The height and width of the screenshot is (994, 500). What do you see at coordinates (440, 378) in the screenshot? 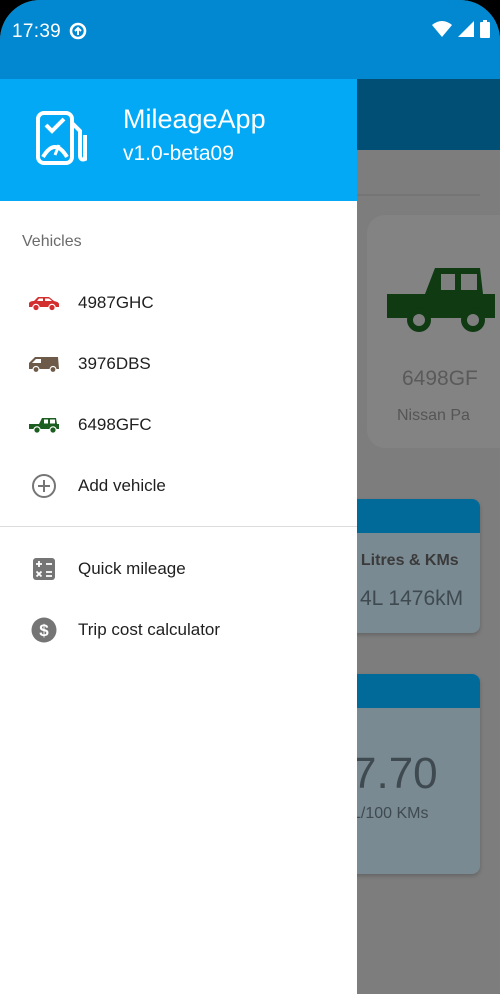
I see `background-vehicle-plate: 6498GF` at bounding box center [440, 378].